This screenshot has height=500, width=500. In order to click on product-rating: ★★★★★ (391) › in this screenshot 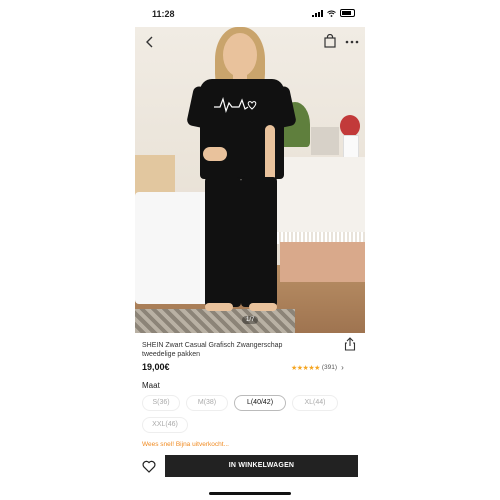, I will do `click(317, 367)`.